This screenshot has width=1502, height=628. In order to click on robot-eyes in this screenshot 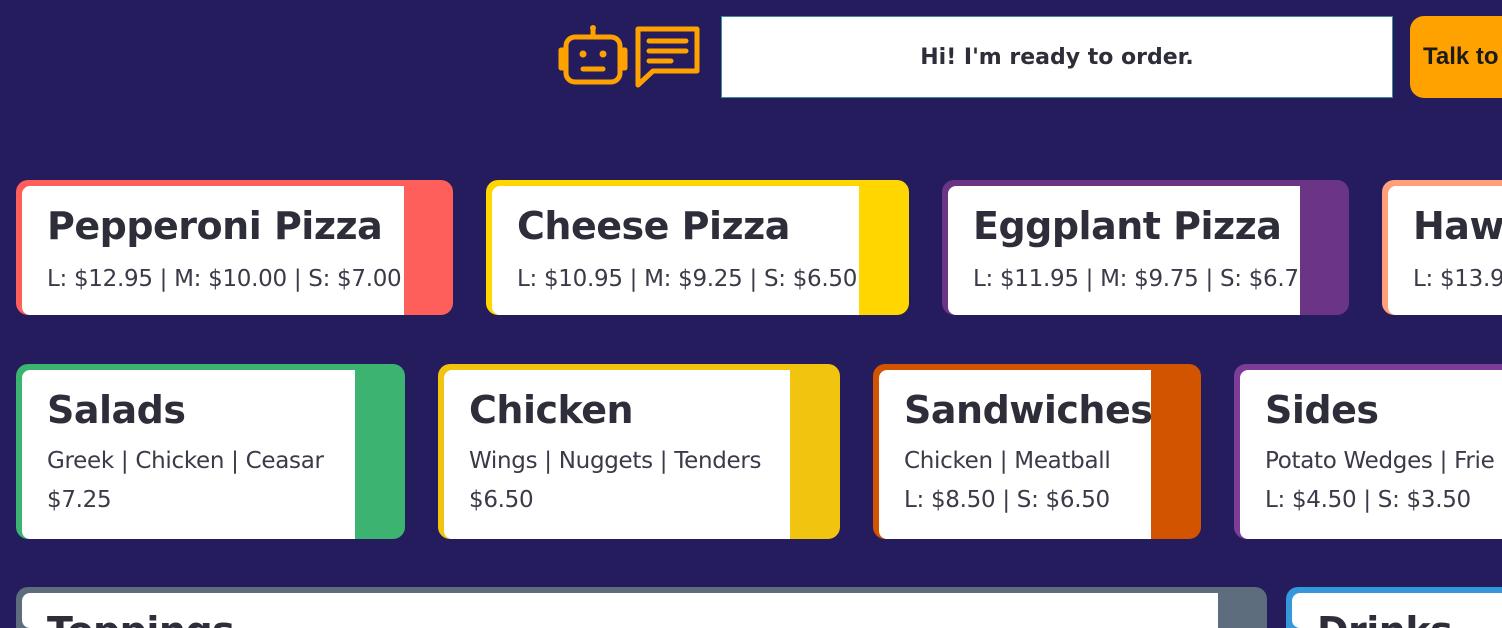, I will do `click(593, 41)`.